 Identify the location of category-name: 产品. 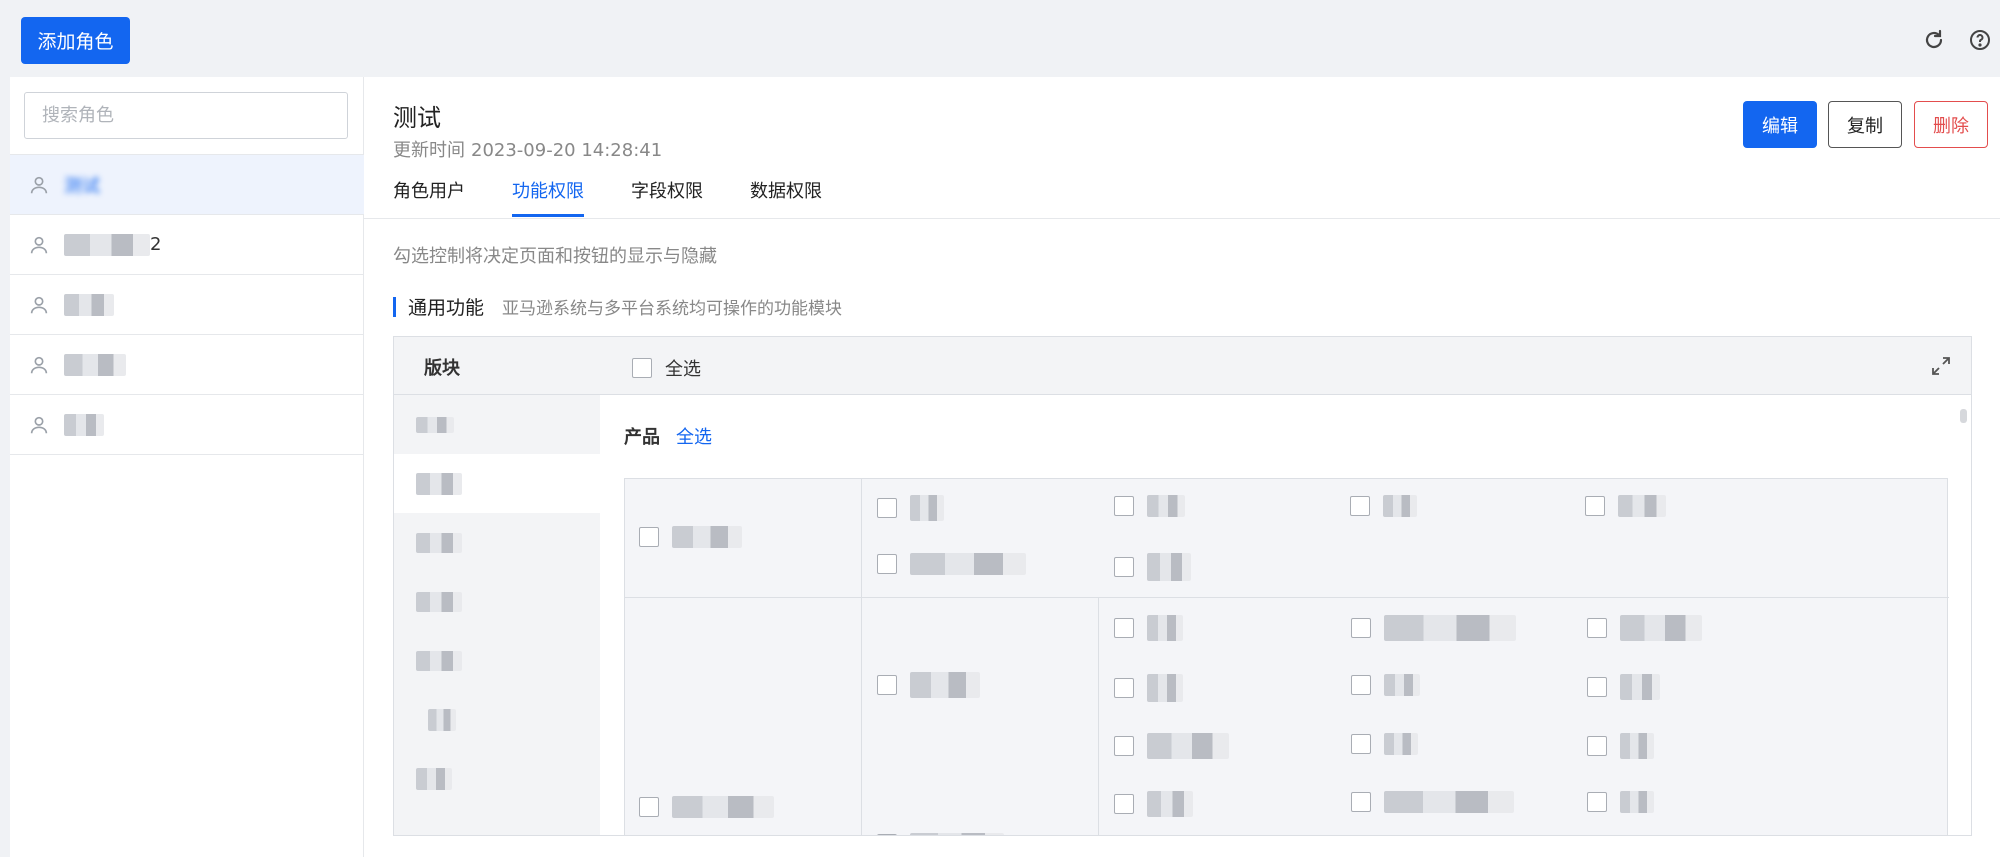
(642, 437).